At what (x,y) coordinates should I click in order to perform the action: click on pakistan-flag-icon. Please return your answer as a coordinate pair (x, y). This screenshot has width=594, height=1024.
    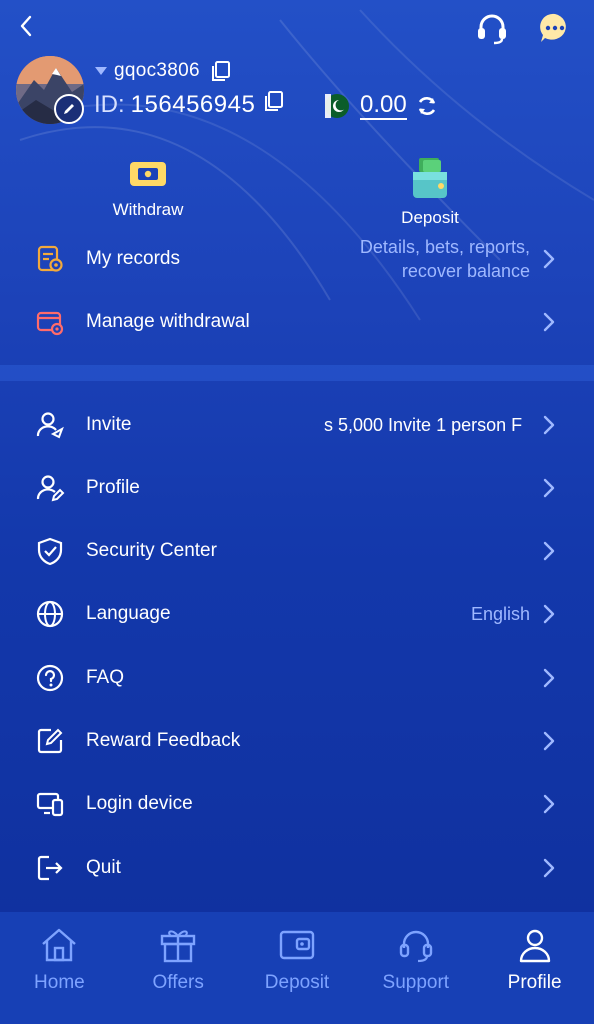
    Looking at the image, I should click on (337, 106).